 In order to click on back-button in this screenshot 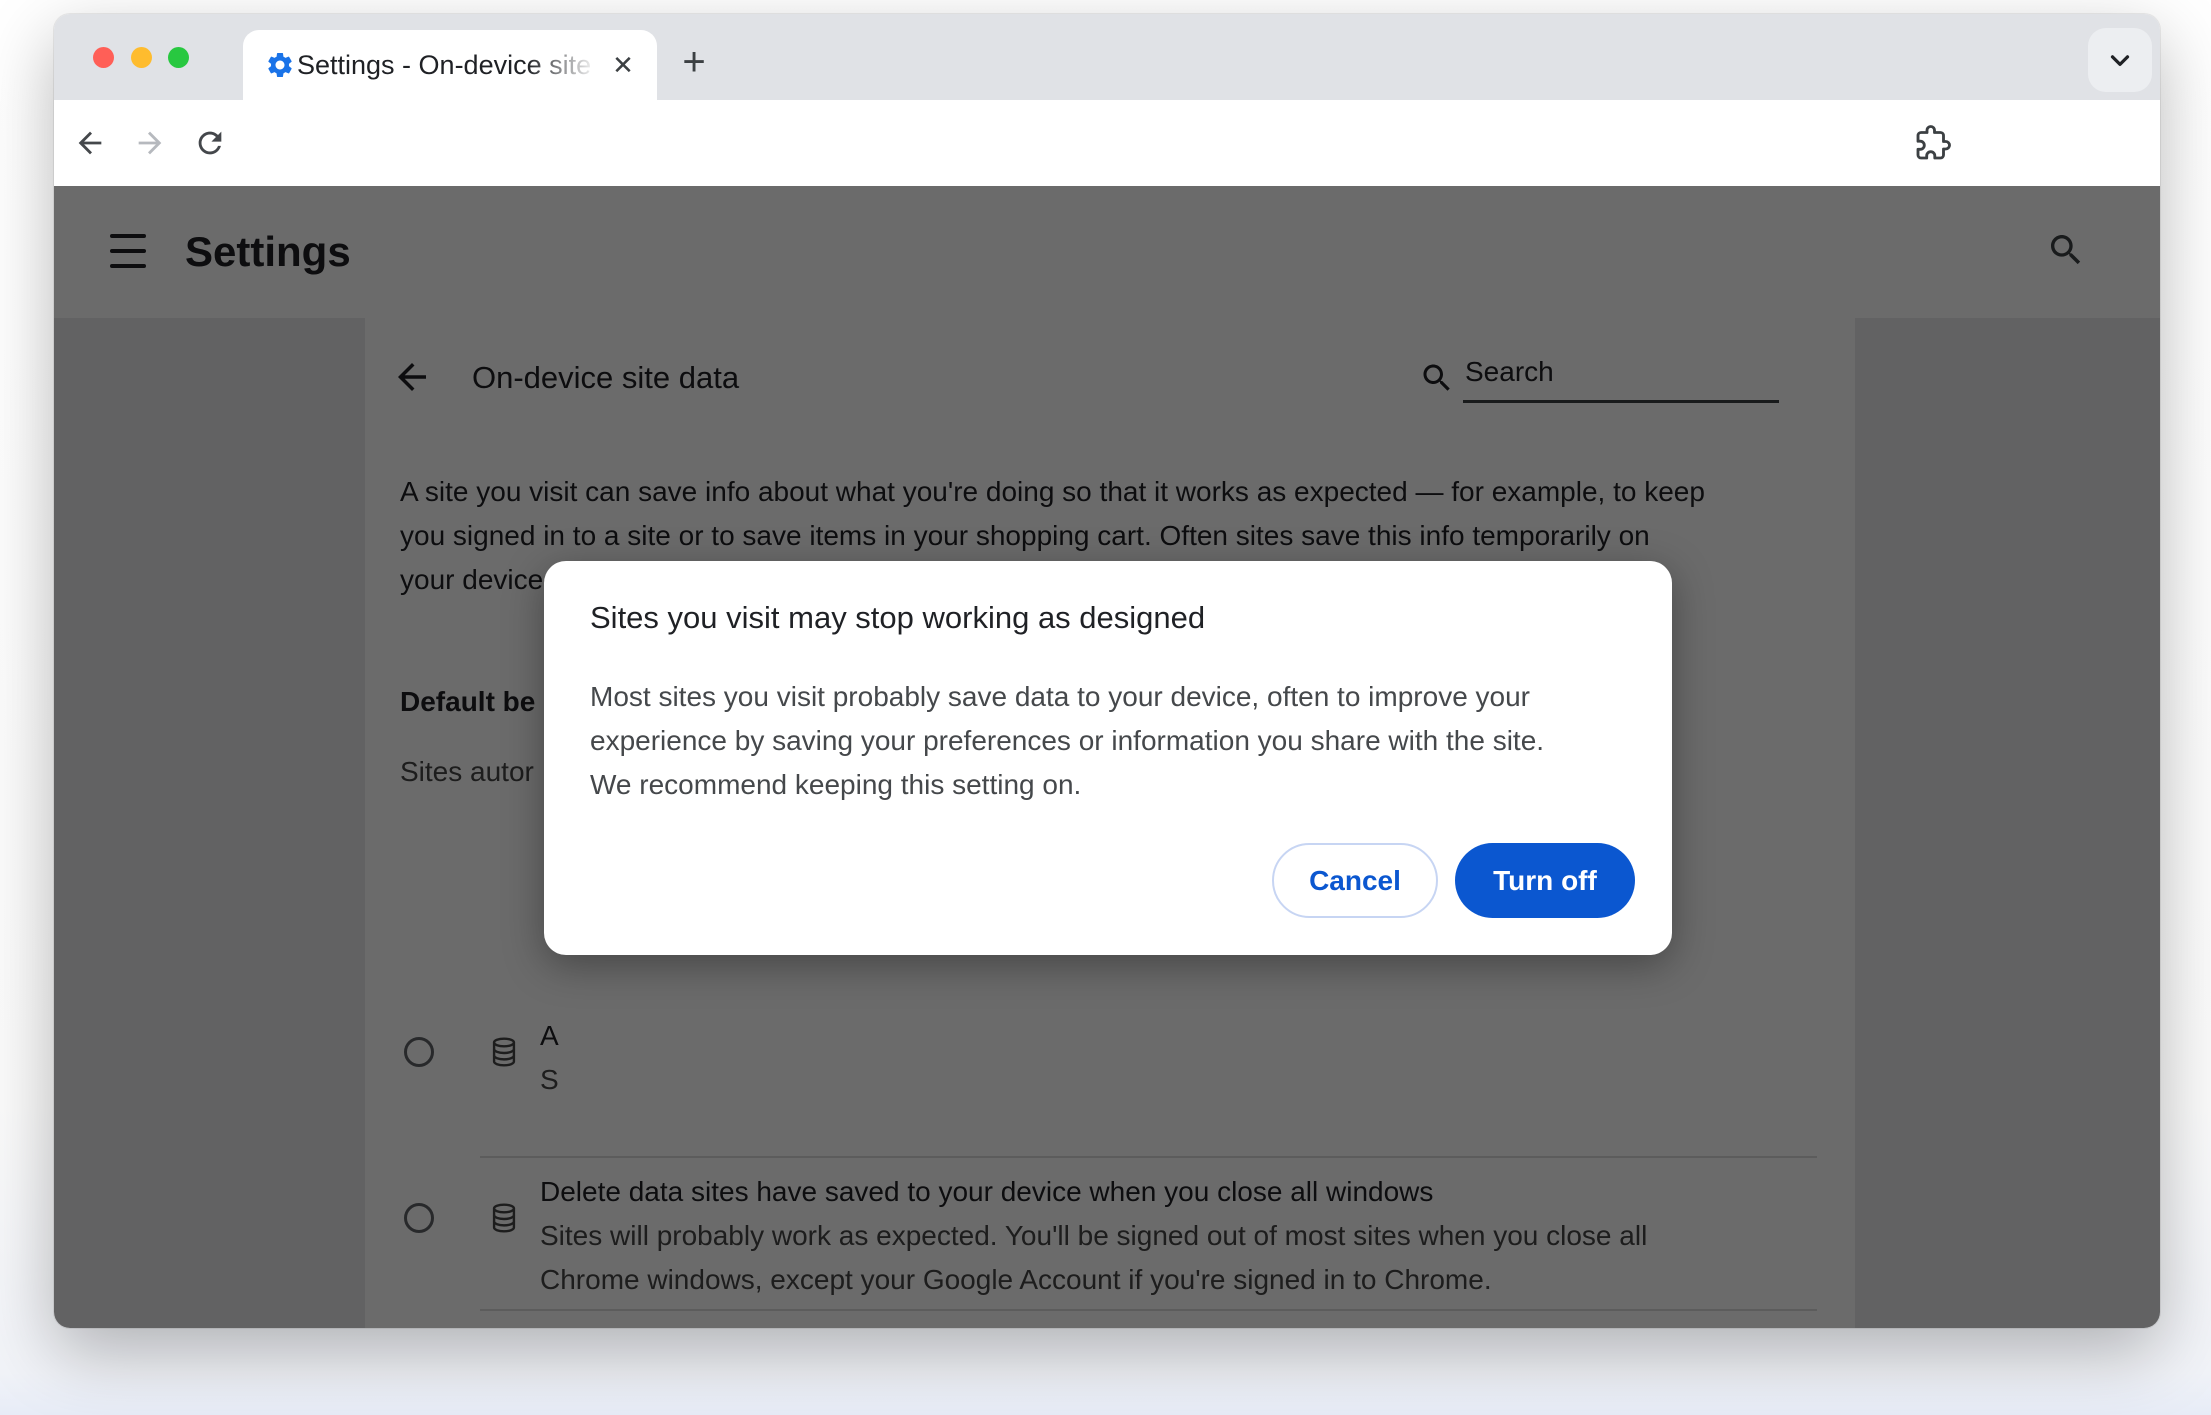, I will do `click(90, 143)`.